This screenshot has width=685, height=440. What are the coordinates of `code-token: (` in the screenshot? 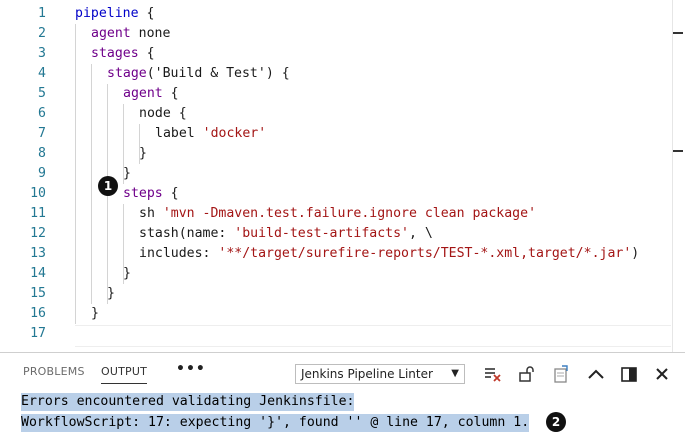 It's located at (150, 73).